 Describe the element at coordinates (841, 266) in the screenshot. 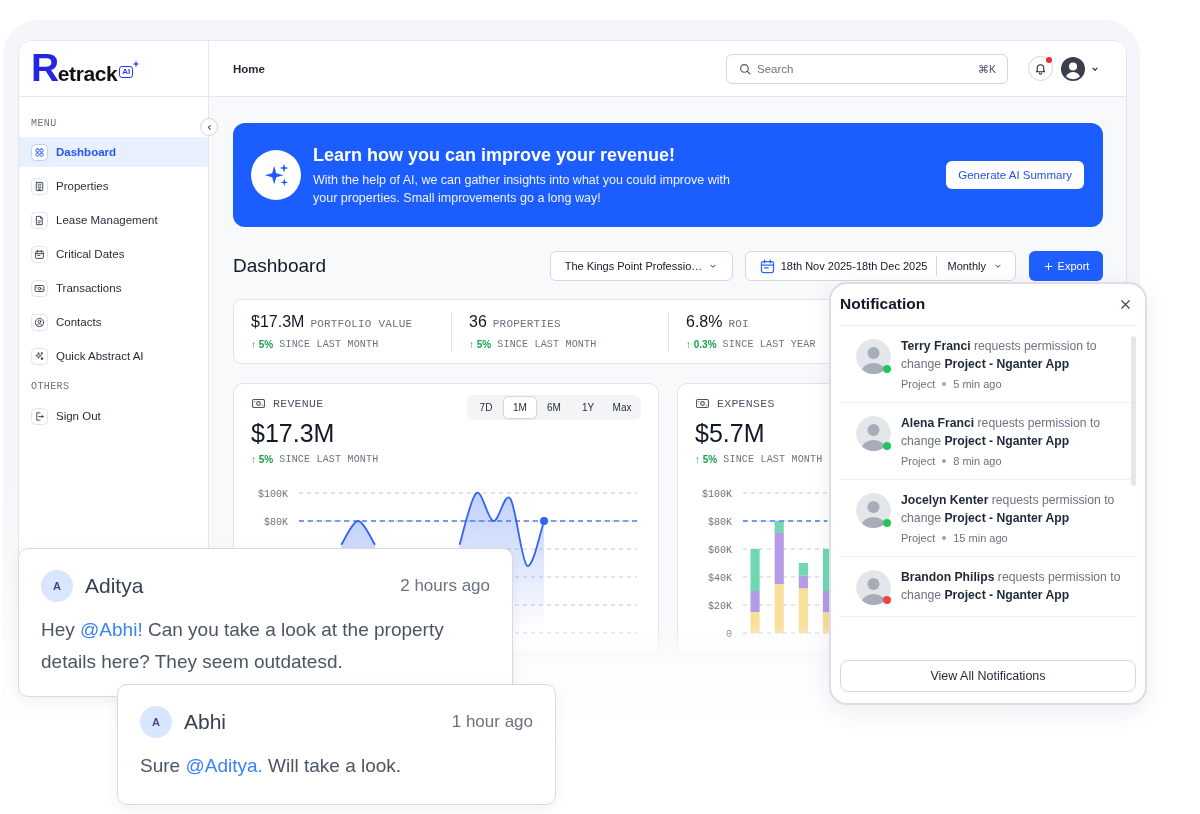

I see `date-range-button: 18th Nov 2025-18th Dec 2025` at that location.